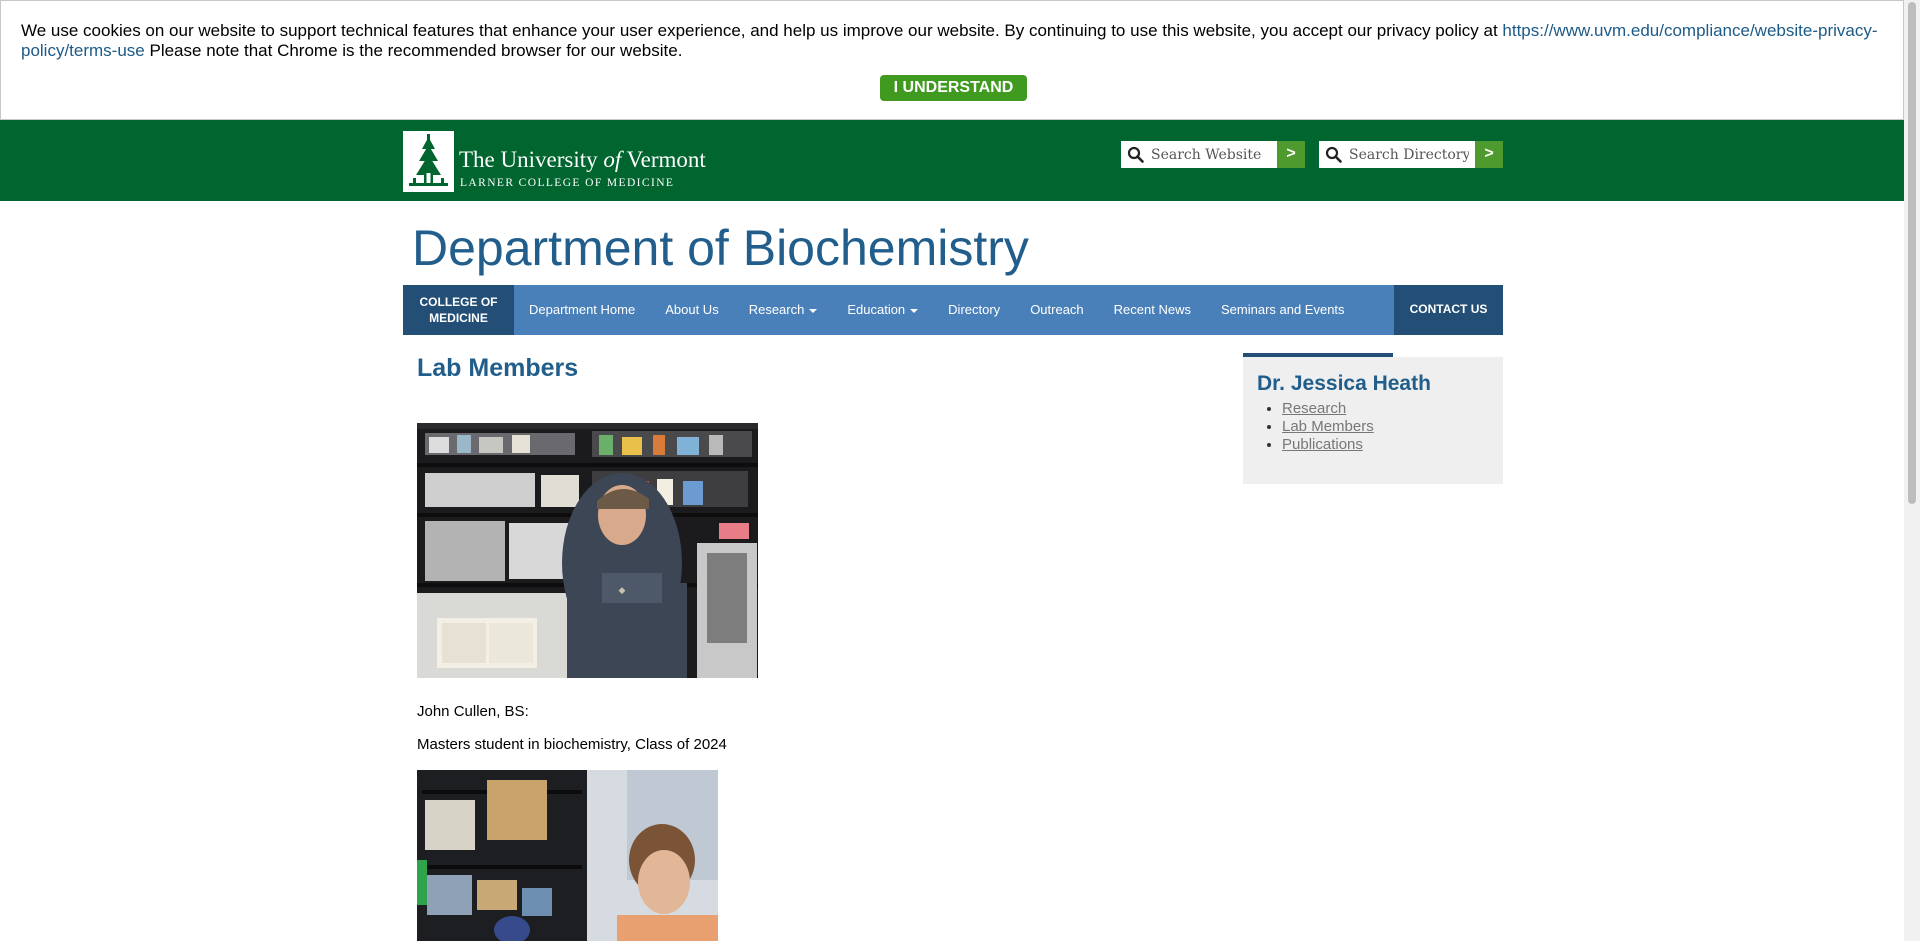 This screenshot has width=1920, height=941. Describe the element at coordinates (473, 711) in the screenshot. I see `lab-member-name: John Cullen, BS:` at that location.